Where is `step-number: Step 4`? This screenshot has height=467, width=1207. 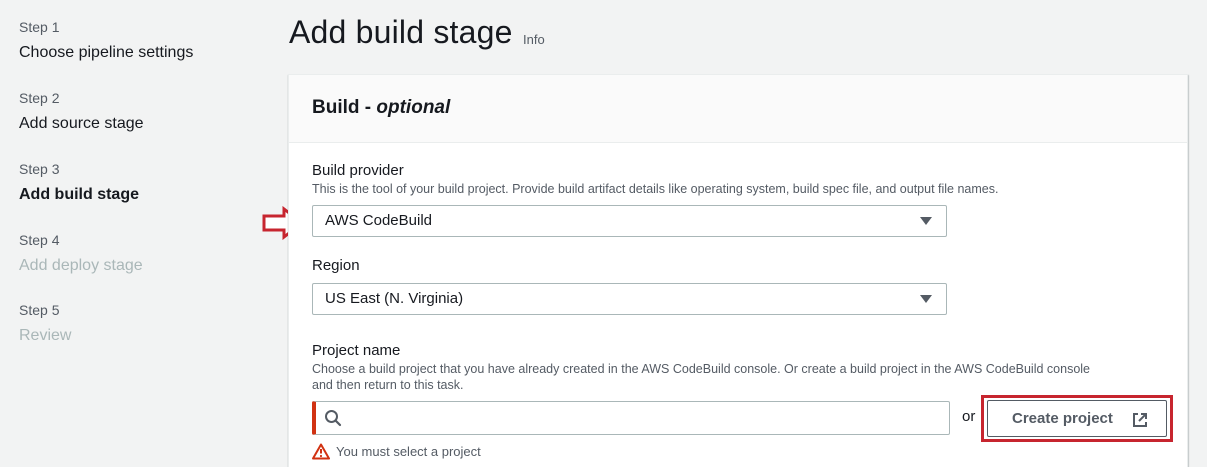 step-number: Step 4 is located at coordinates (39, 240).